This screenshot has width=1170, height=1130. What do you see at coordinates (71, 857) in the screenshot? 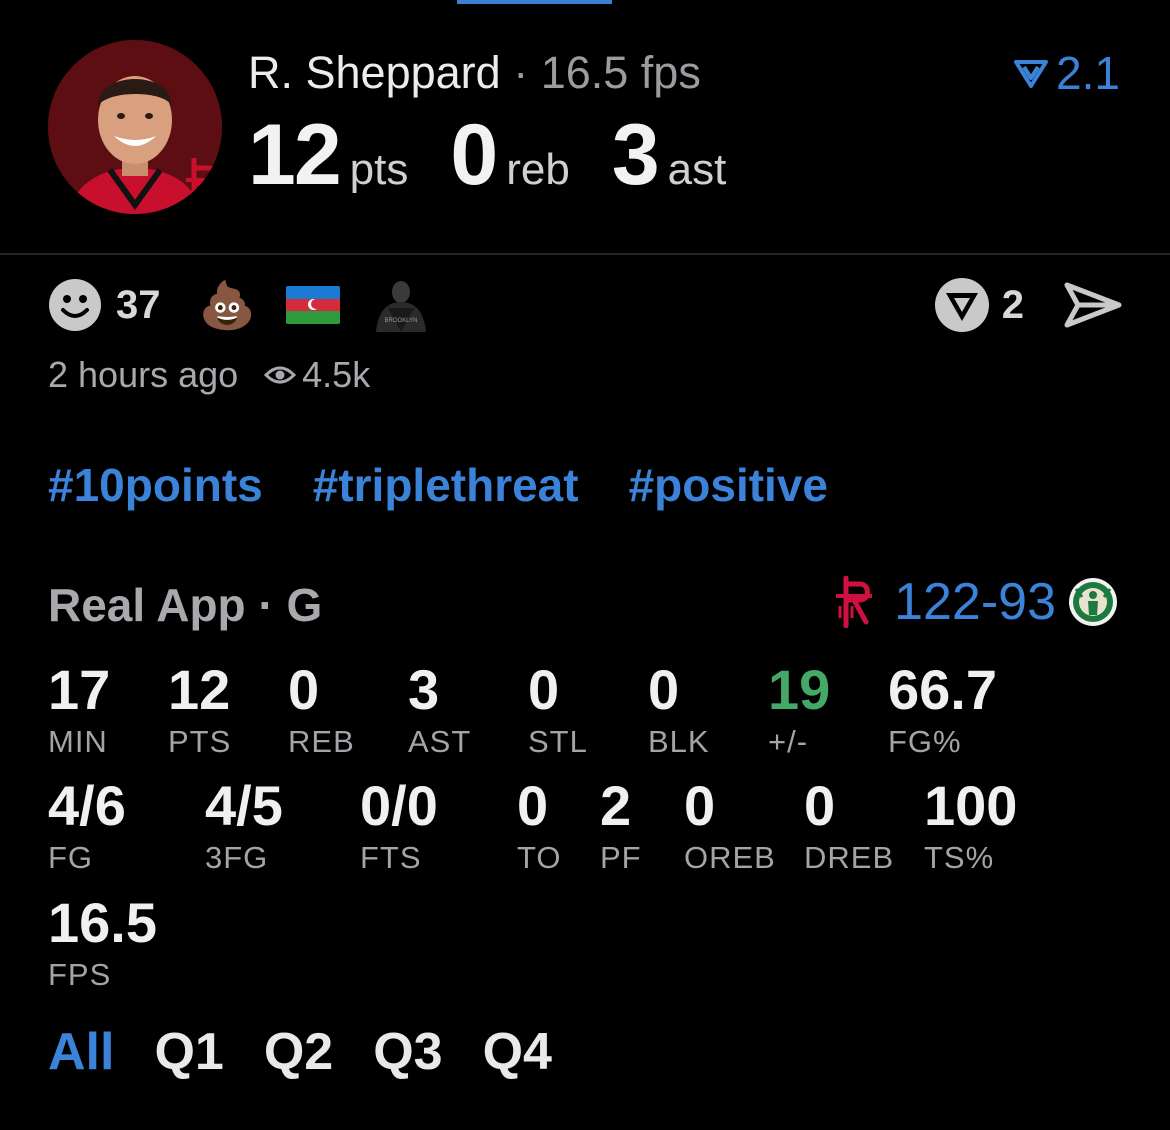
I see `stat-label: FG` at bounding box center [71, 857].